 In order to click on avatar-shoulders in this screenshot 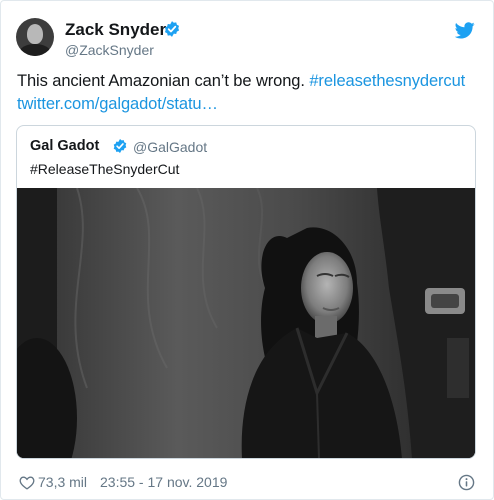, I will do `click(35, 50)`.